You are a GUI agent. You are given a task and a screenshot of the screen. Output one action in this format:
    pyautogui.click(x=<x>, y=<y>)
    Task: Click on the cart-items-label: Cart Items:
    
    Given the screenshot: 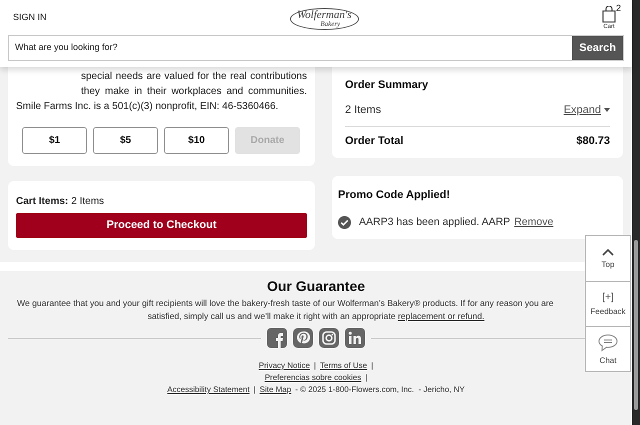 What is the action you would take?
    pyautogui.click(x=42, y=202)
    